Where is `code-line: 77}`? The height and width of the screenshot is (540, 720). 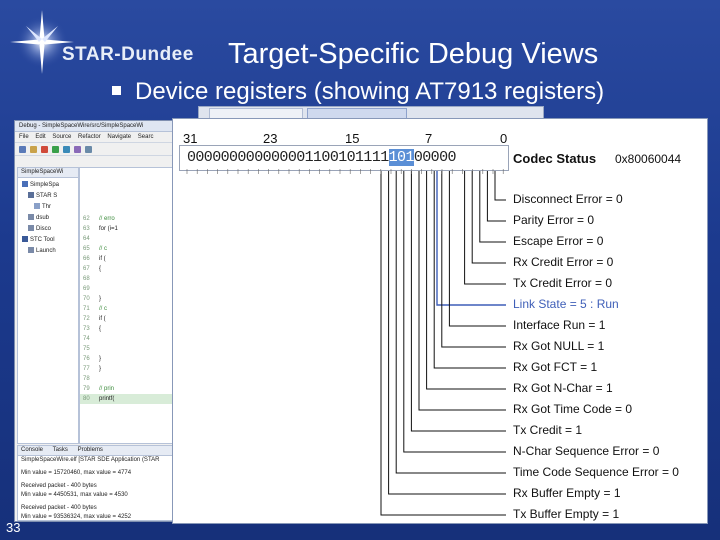
code-line: 77} is located at coordinates (127, 369).